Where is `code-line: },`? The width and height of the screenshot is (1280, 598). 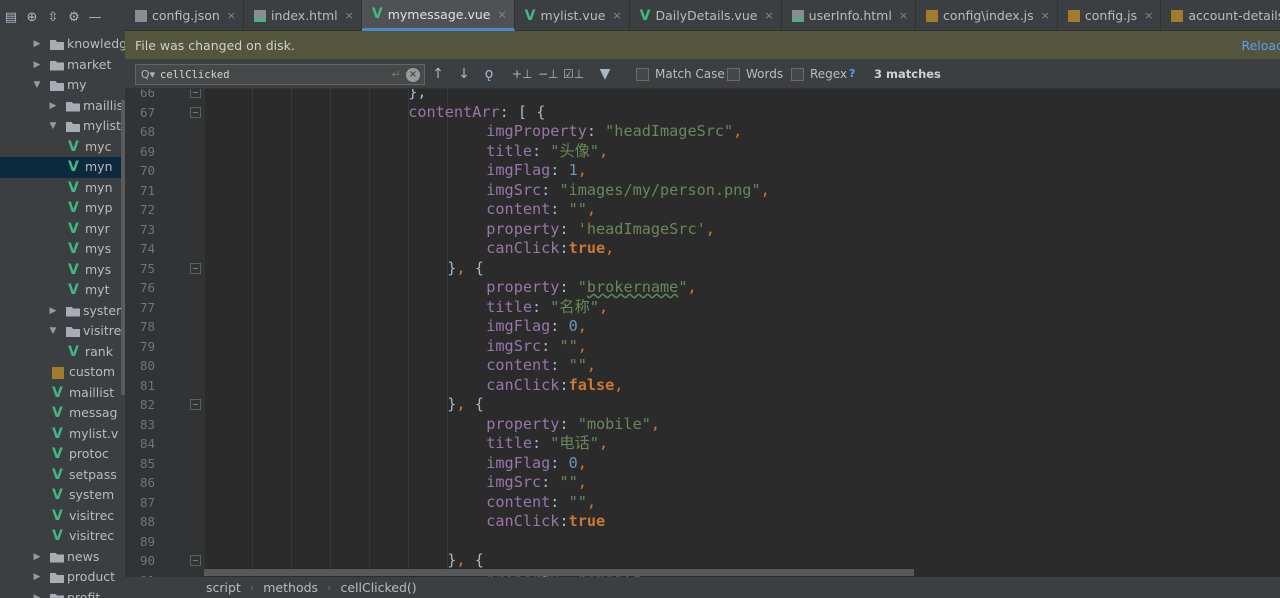
code-line: }, is located at coordinates (417, 96).